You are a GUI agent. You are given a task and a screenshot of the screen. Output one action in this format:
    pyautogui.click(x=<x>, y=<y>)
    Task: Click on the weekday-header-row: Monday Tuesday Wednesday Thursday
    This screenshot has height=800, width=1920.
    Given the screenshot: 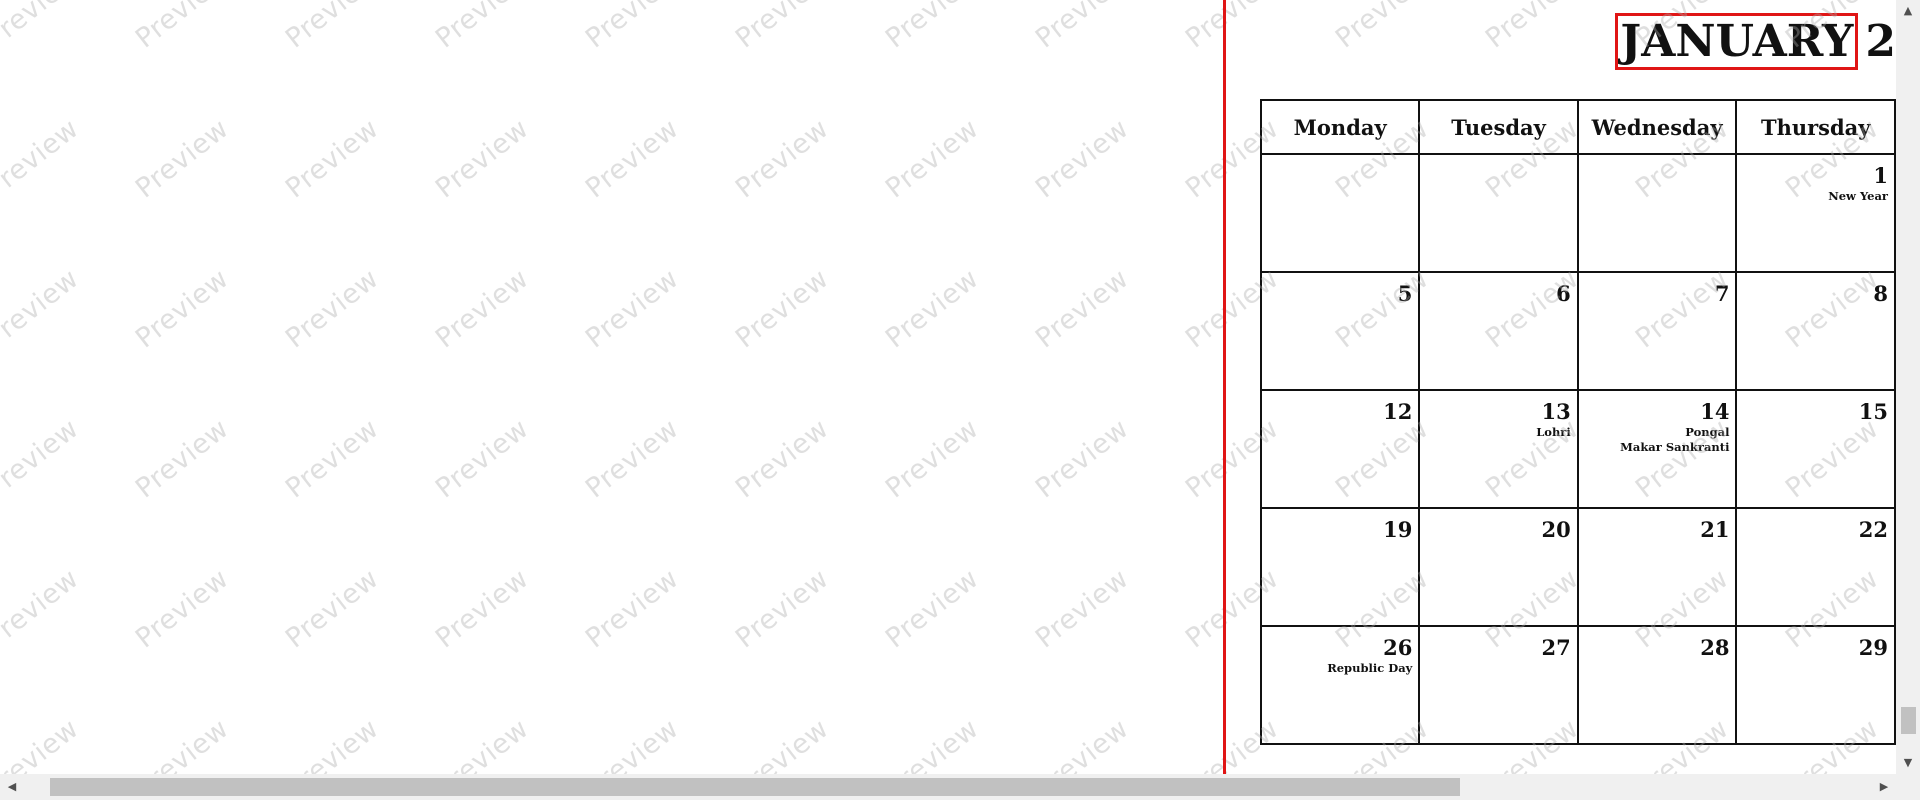 What is the action you would take?
    pyautogui.click(x=1577, y=127)
    